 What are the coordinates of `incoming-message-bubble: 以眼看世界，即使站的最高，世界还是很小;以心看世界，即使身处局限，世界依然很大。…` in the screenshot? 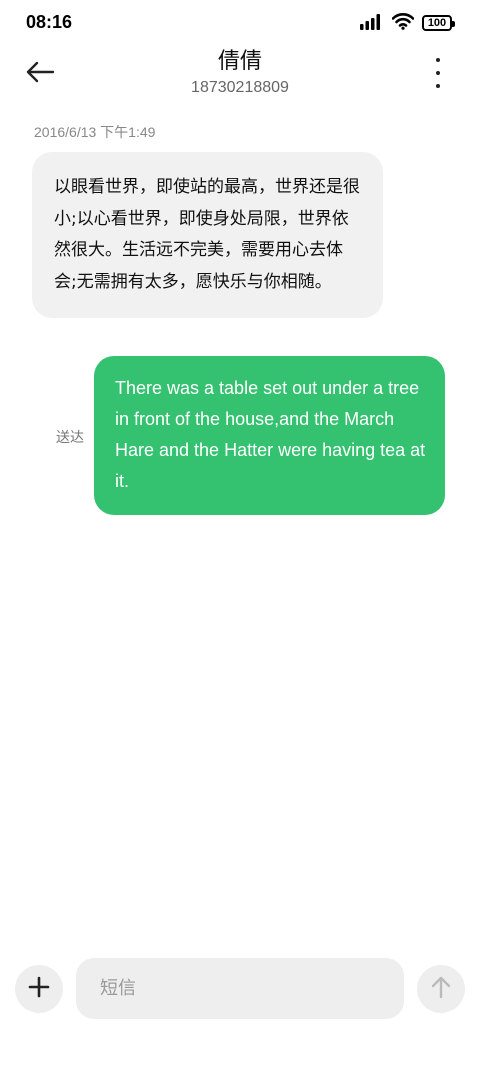 It's located at (207, 235).